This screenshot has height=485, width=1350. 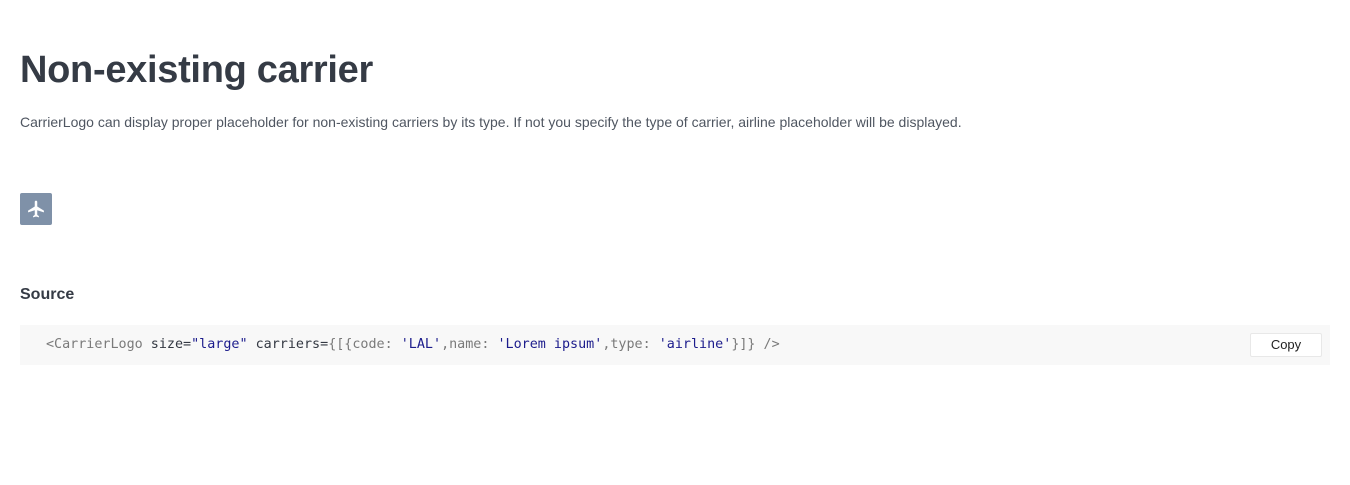 I want to click on code-attr-size: size=, so click(x=167, y=344).